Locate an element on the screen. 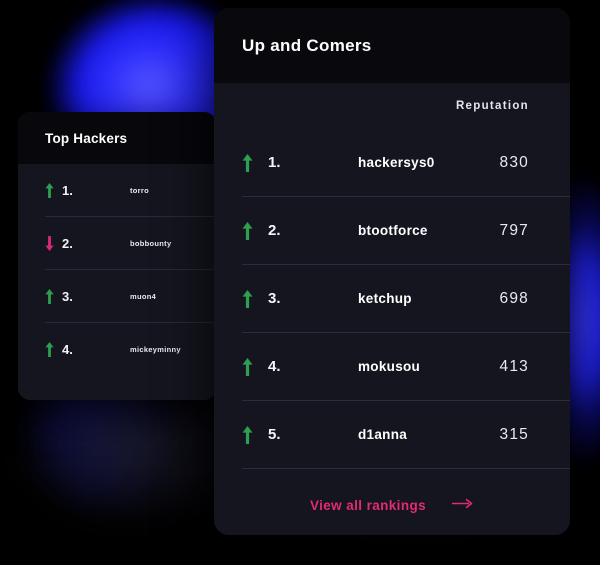  table-row: 5. d1anna 315 is located at coordinates (406, 434).